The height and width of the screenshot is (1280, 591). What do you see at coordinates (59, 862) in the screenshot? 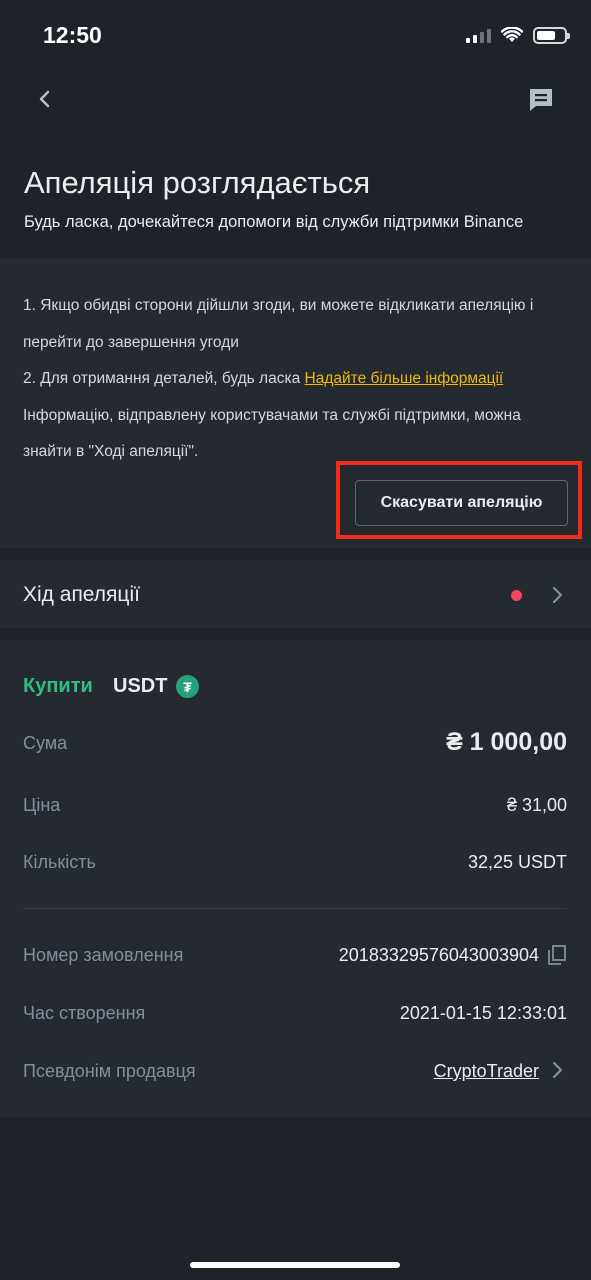
I see `quantity-label: Кількість` at bounding box center [59, 862].